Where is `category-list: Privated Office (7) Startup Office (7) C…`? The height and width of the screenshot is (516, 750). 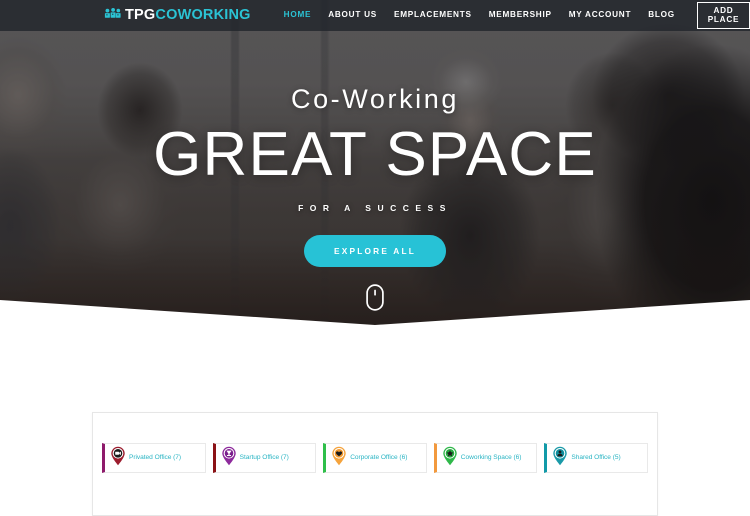
category-list: Privated Office (7) Startup Office (7) C… is located at coordinates (375, 458).